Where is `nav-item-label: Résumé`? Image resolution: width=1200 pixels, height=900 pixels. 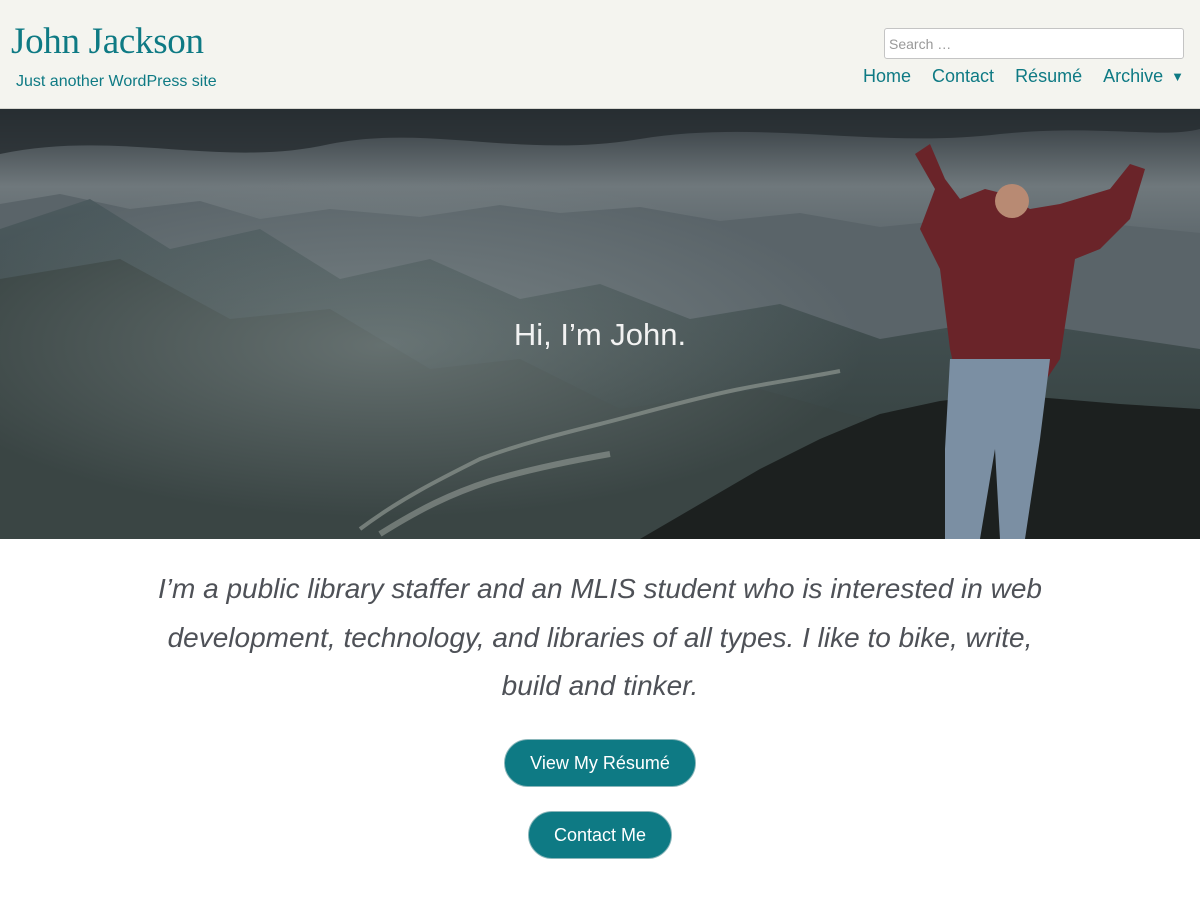
nav-item-label: Résumé is located at coordinates (1049, 76).